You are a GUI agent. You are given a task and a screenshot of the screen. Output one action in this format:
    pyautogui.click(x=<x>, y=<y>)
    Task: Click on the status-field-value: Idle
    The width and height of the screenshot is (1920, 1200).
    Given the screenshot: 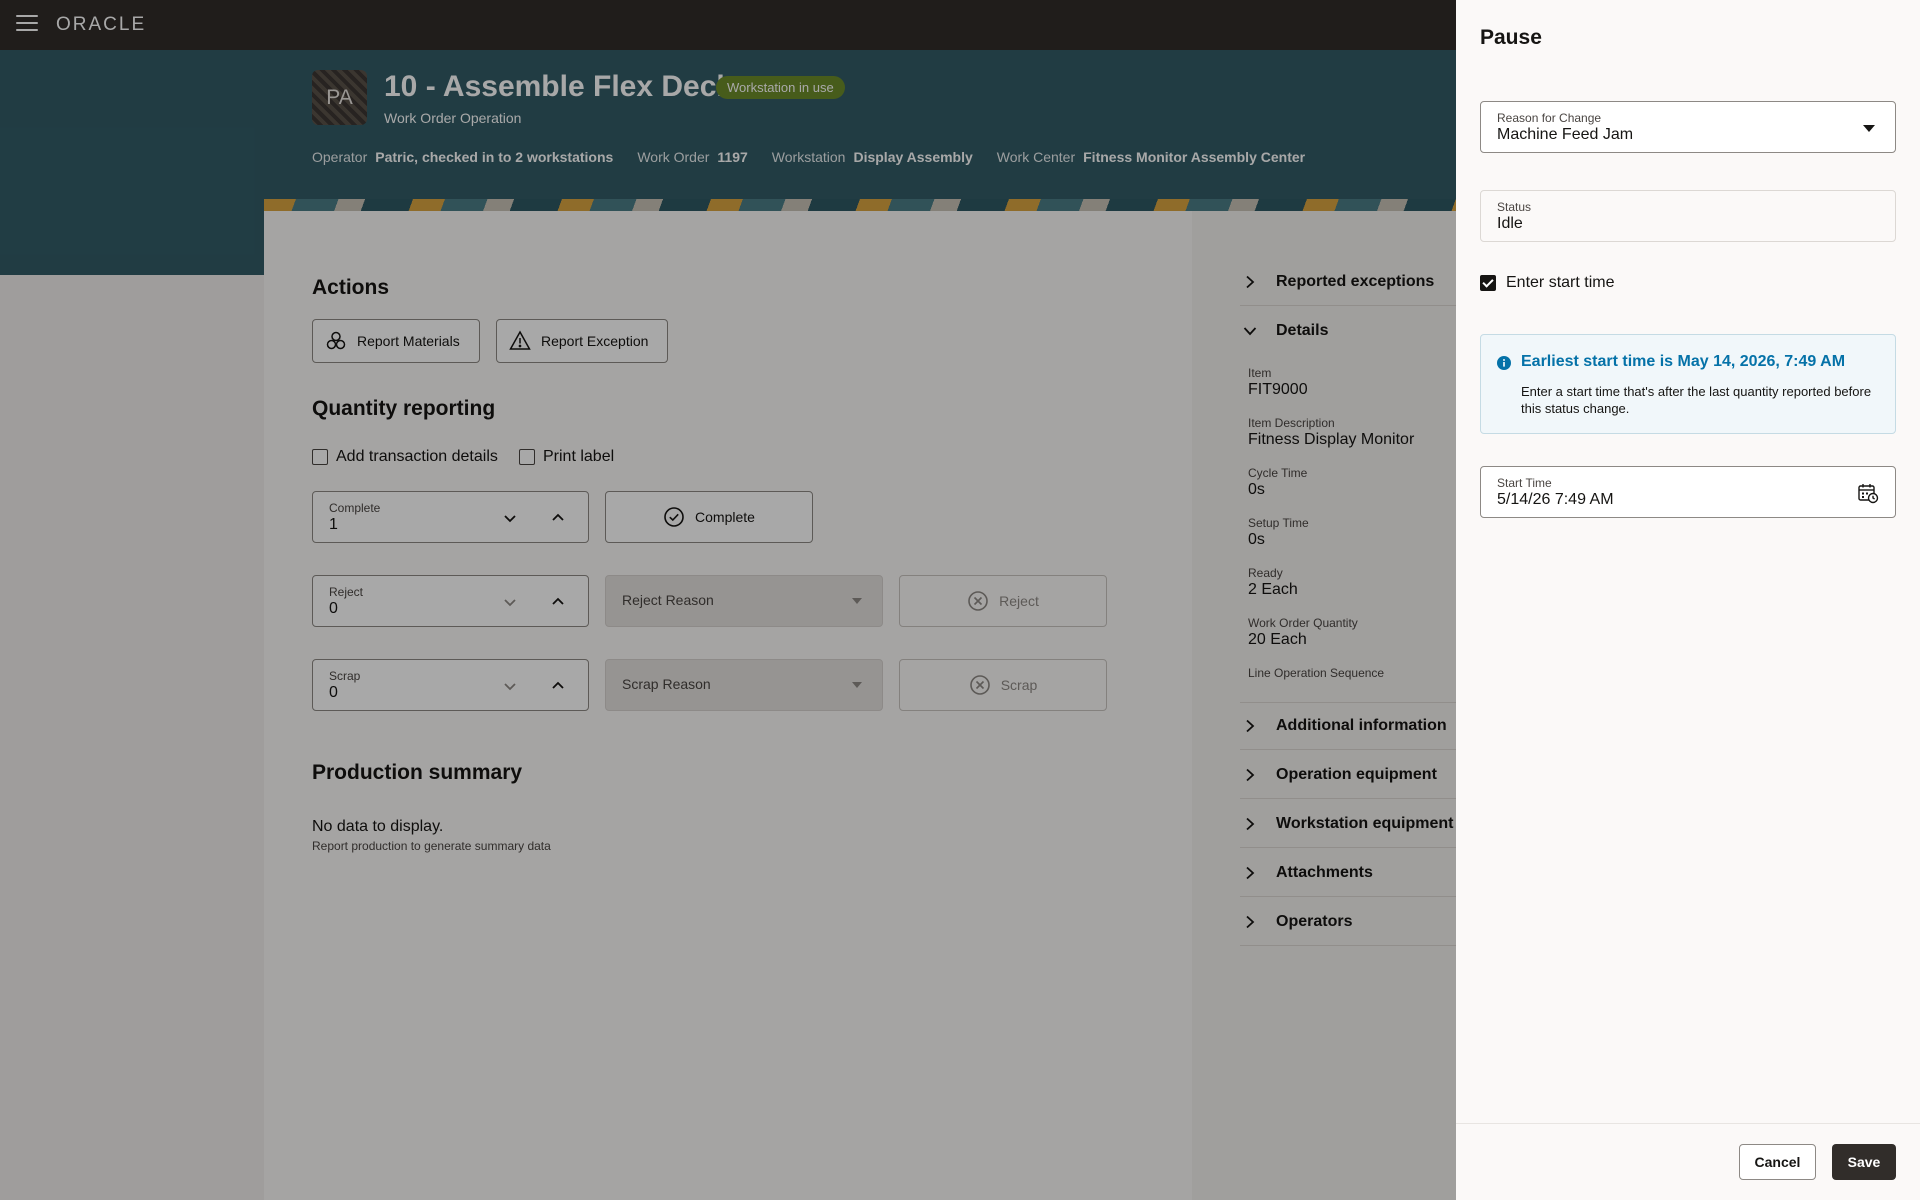 What is the action you would take?
    pyautogui.click(x=1510, y=223)
    